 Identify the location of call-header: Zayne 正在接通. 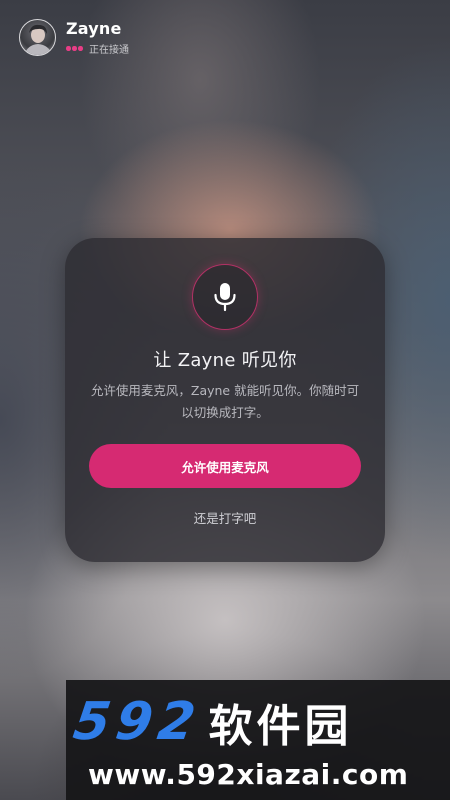
(74, 37).